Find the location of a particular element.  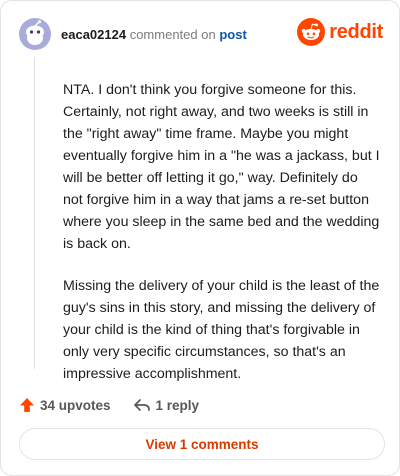

reddit-logo-icon is located at coordinates (311, 32).